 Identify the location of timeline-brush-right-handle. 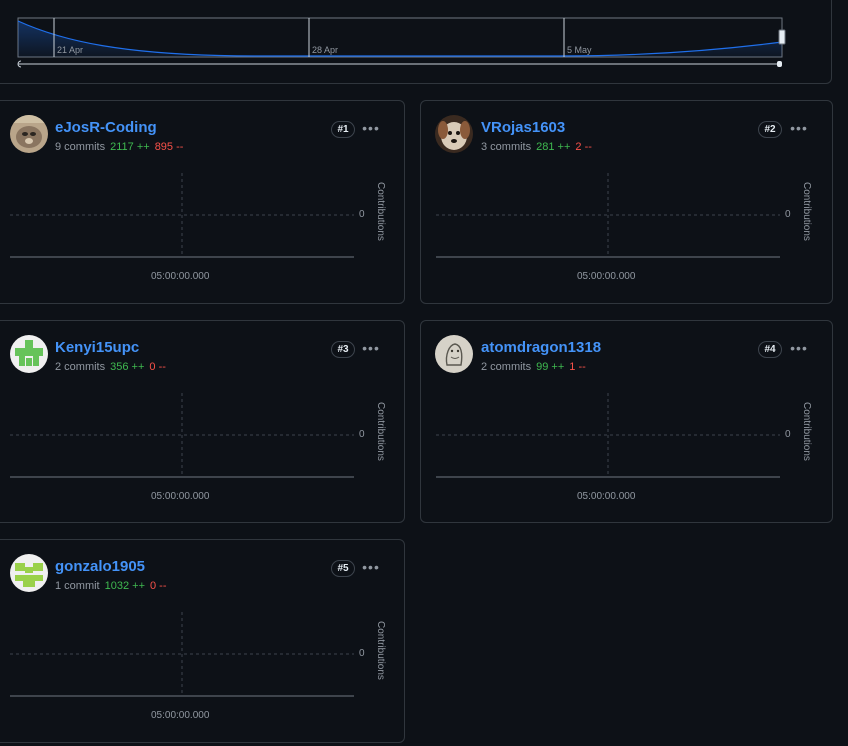
(779, 64).